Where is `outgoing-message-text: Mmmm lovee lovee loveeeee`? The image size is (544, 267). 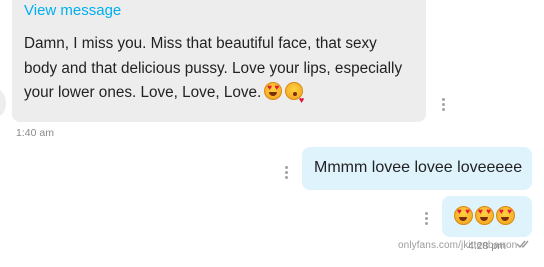
outgoing-message-text: Mmmm lovee lovee loveeeee is located at coordinates (418, 167).